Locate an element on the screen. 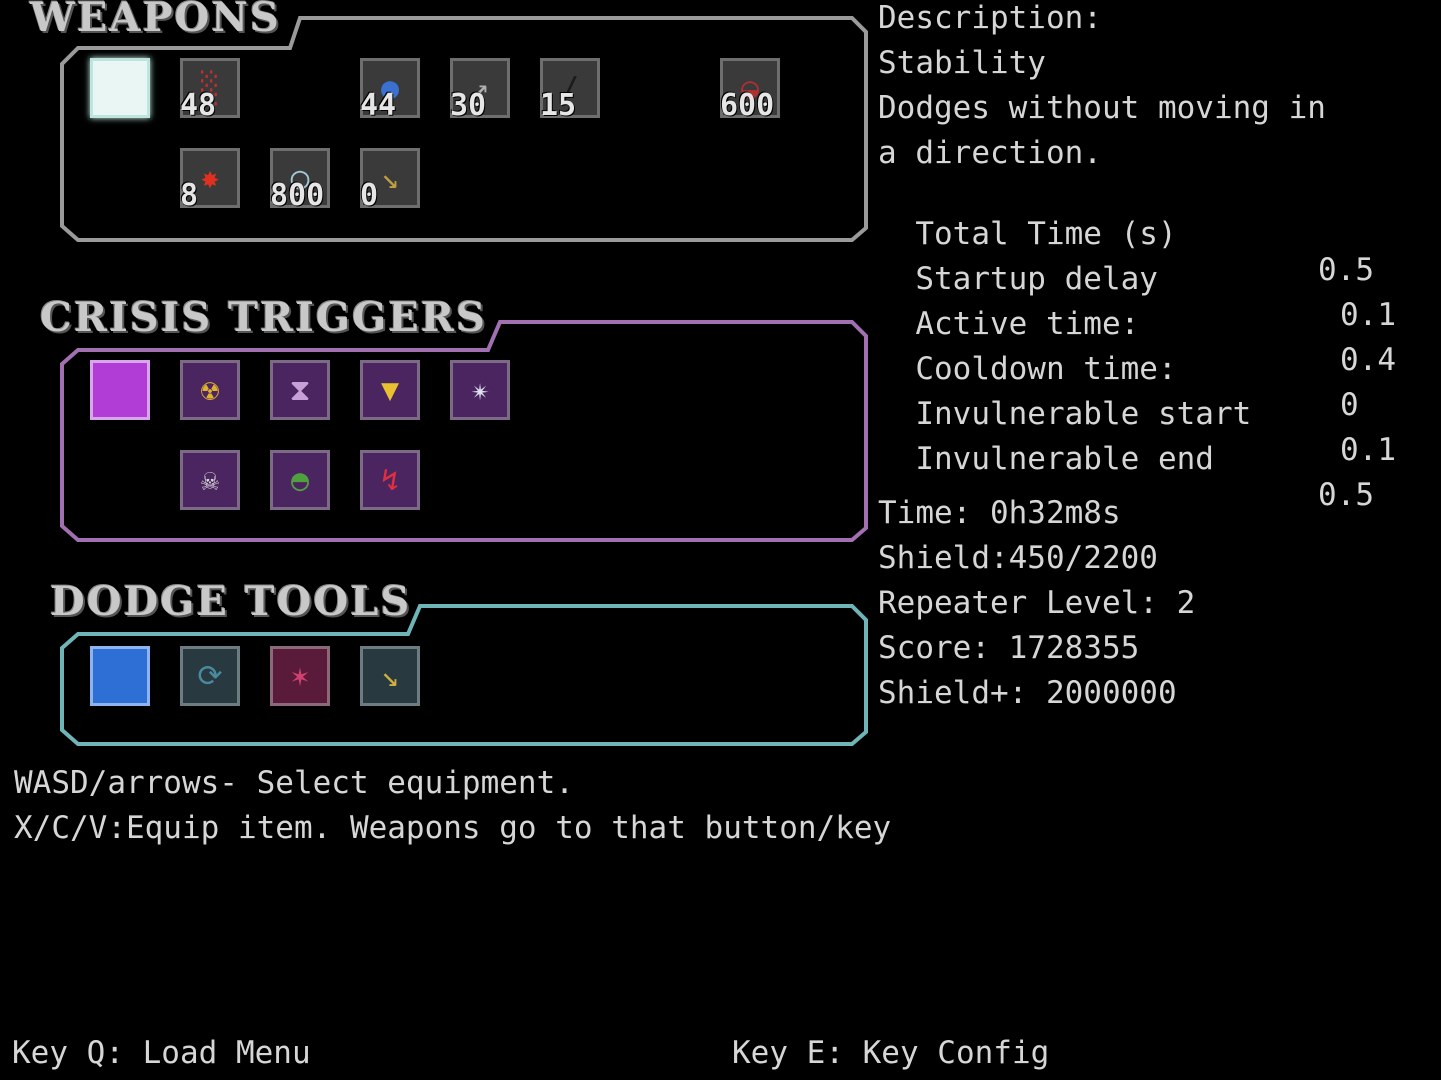 This screenshot has width=1441, height=1080. weapons-title: WEAPONS is located at coordinates (155, 20).